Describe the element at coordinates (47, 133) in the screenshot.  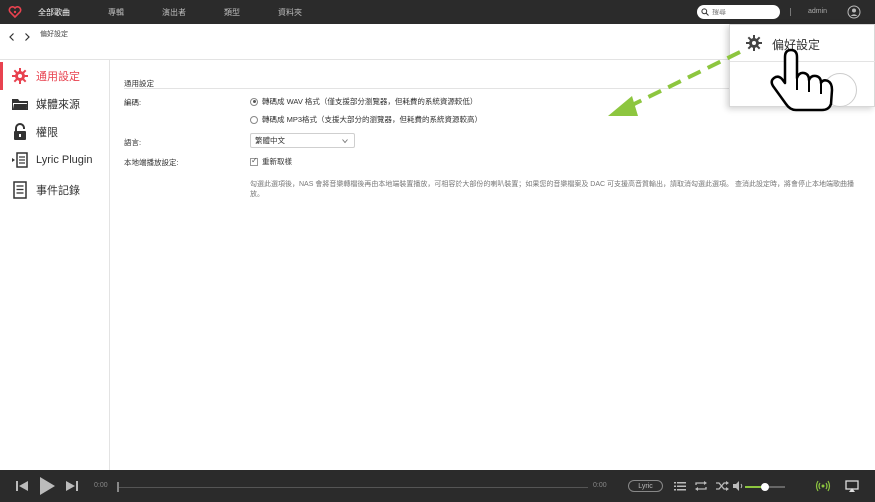
I see `sidebar-item-label: 權限` at that location.